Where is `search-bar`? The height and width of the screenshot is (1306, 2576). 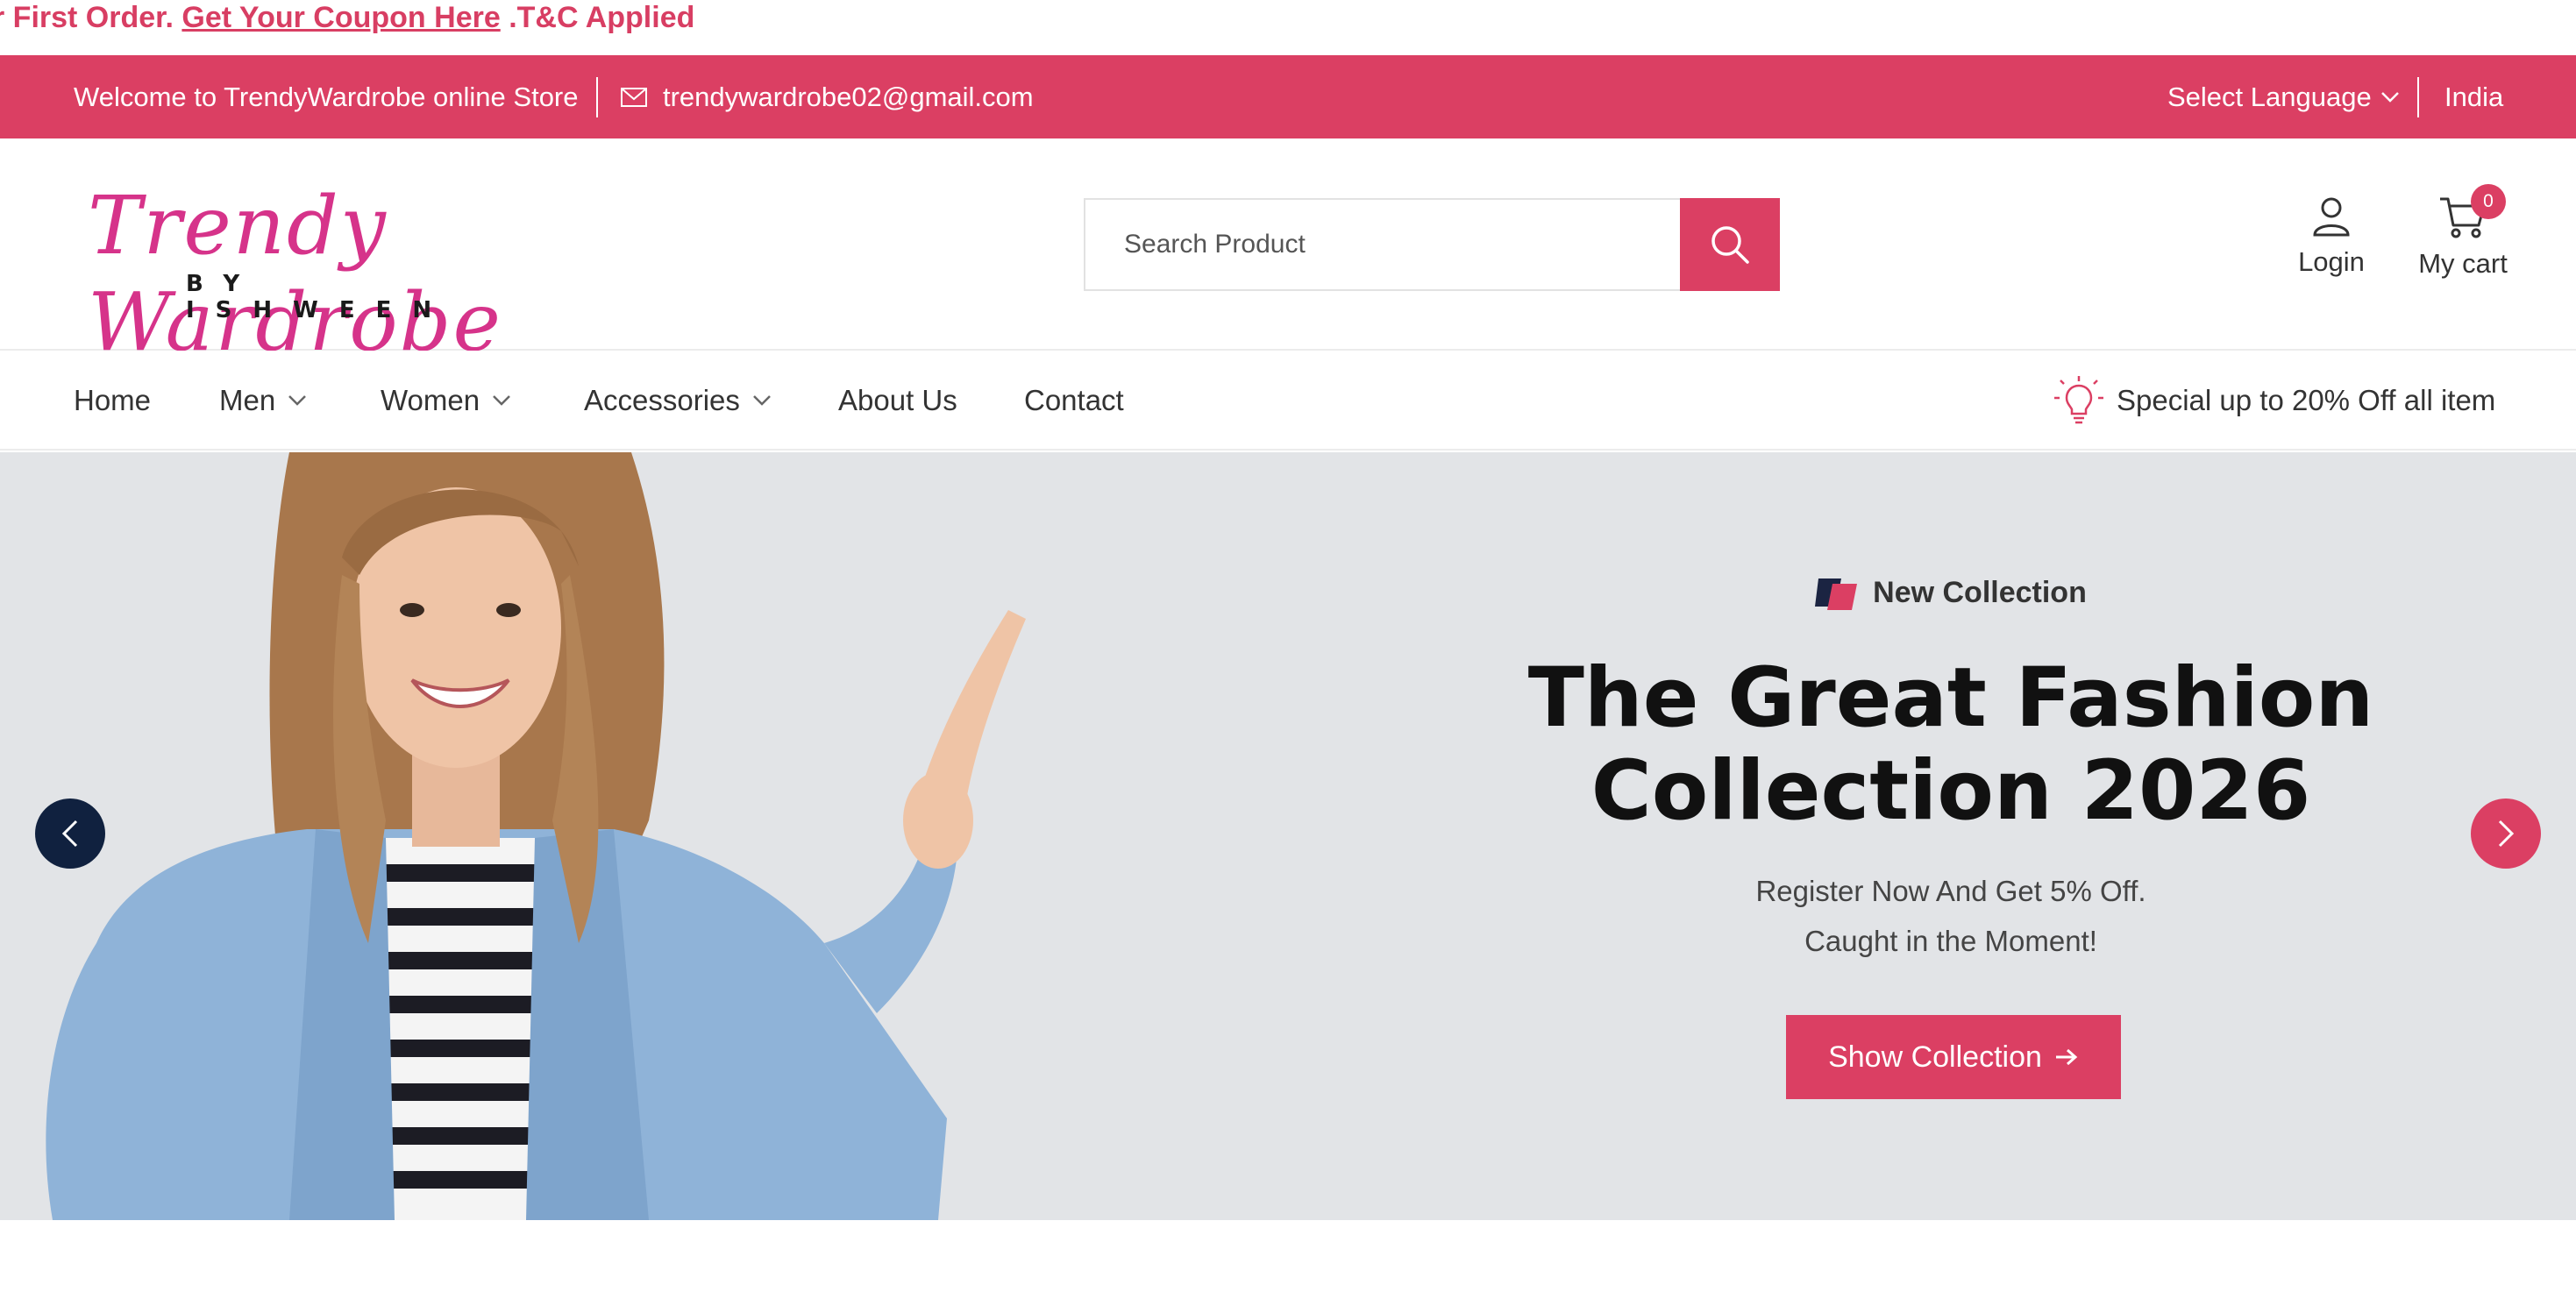
search-bar is located at coordinates (1432, 244).